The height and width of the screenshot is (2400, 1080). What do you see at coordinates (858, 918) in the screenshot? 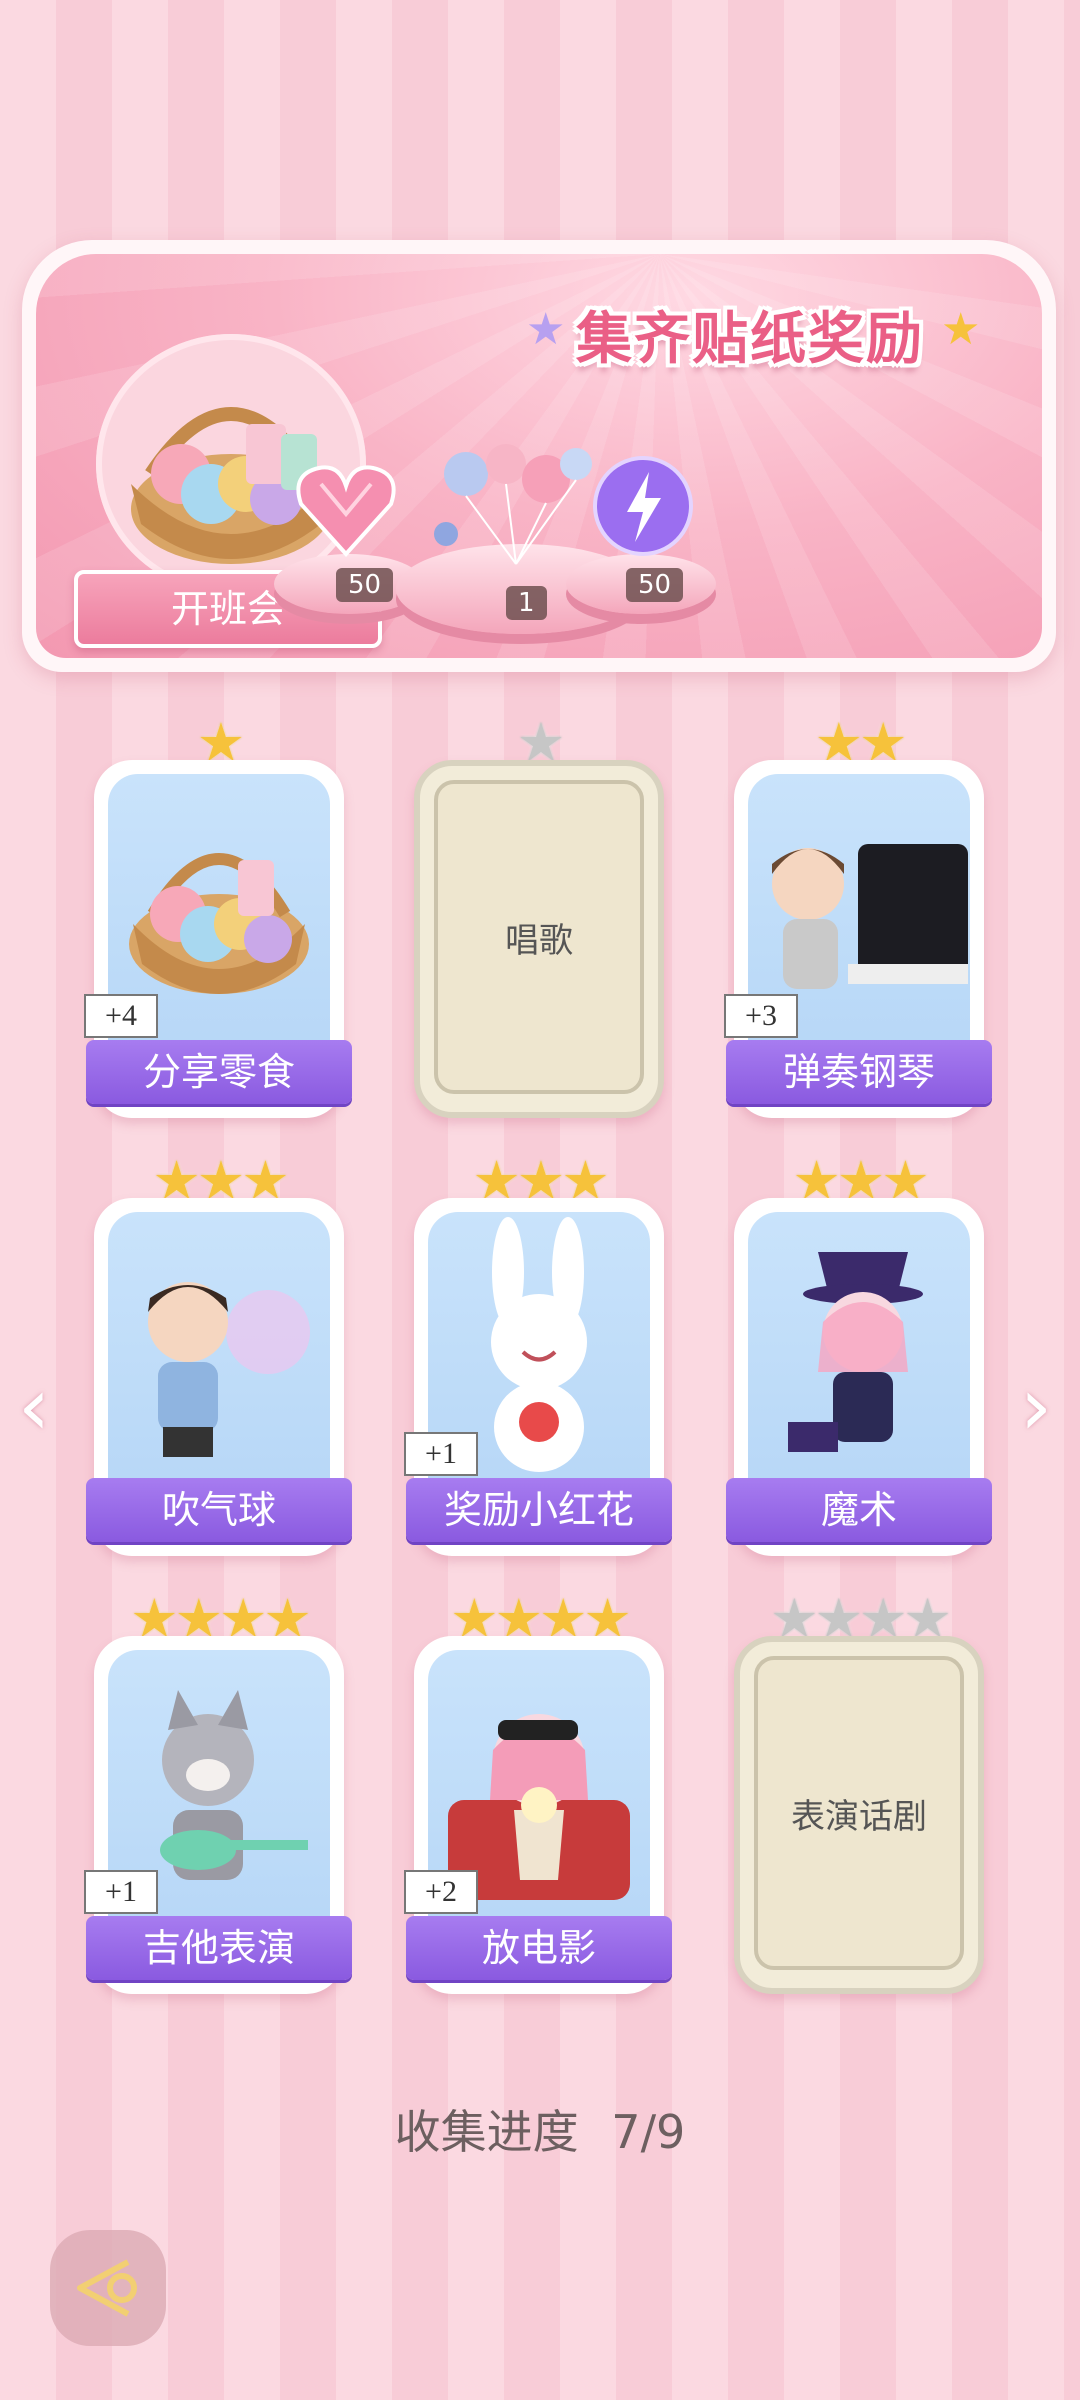
I see `sticker-card: ★★ 弹奏钢琴 +3` at bounding box center [858, 918].